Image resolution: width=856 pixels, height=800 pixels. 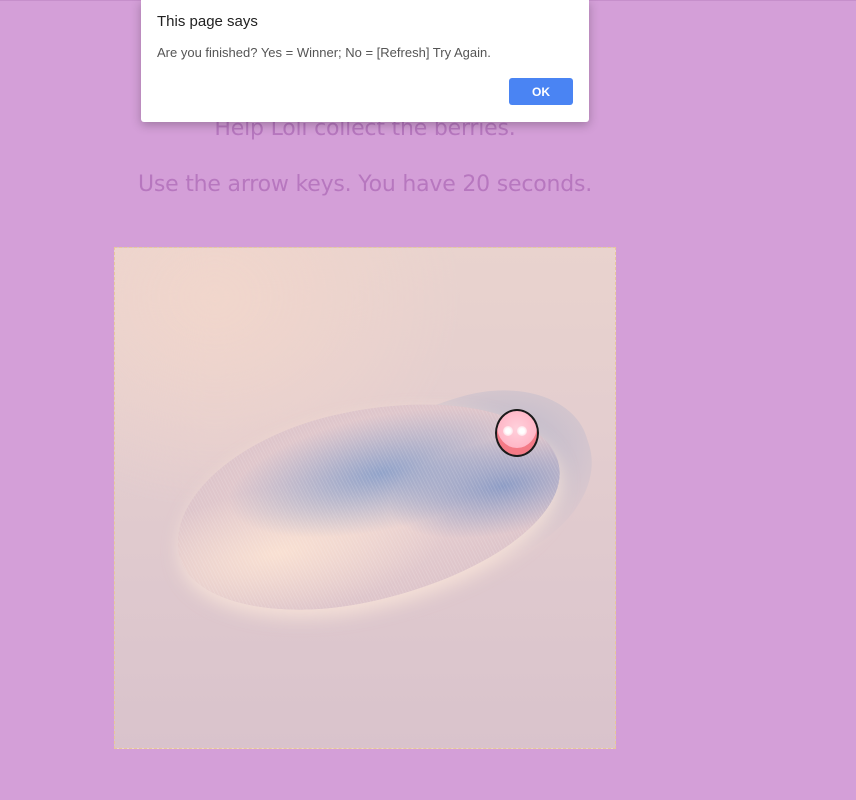 I want to click on dialog-title: This page says, so click(x=207, y=21).